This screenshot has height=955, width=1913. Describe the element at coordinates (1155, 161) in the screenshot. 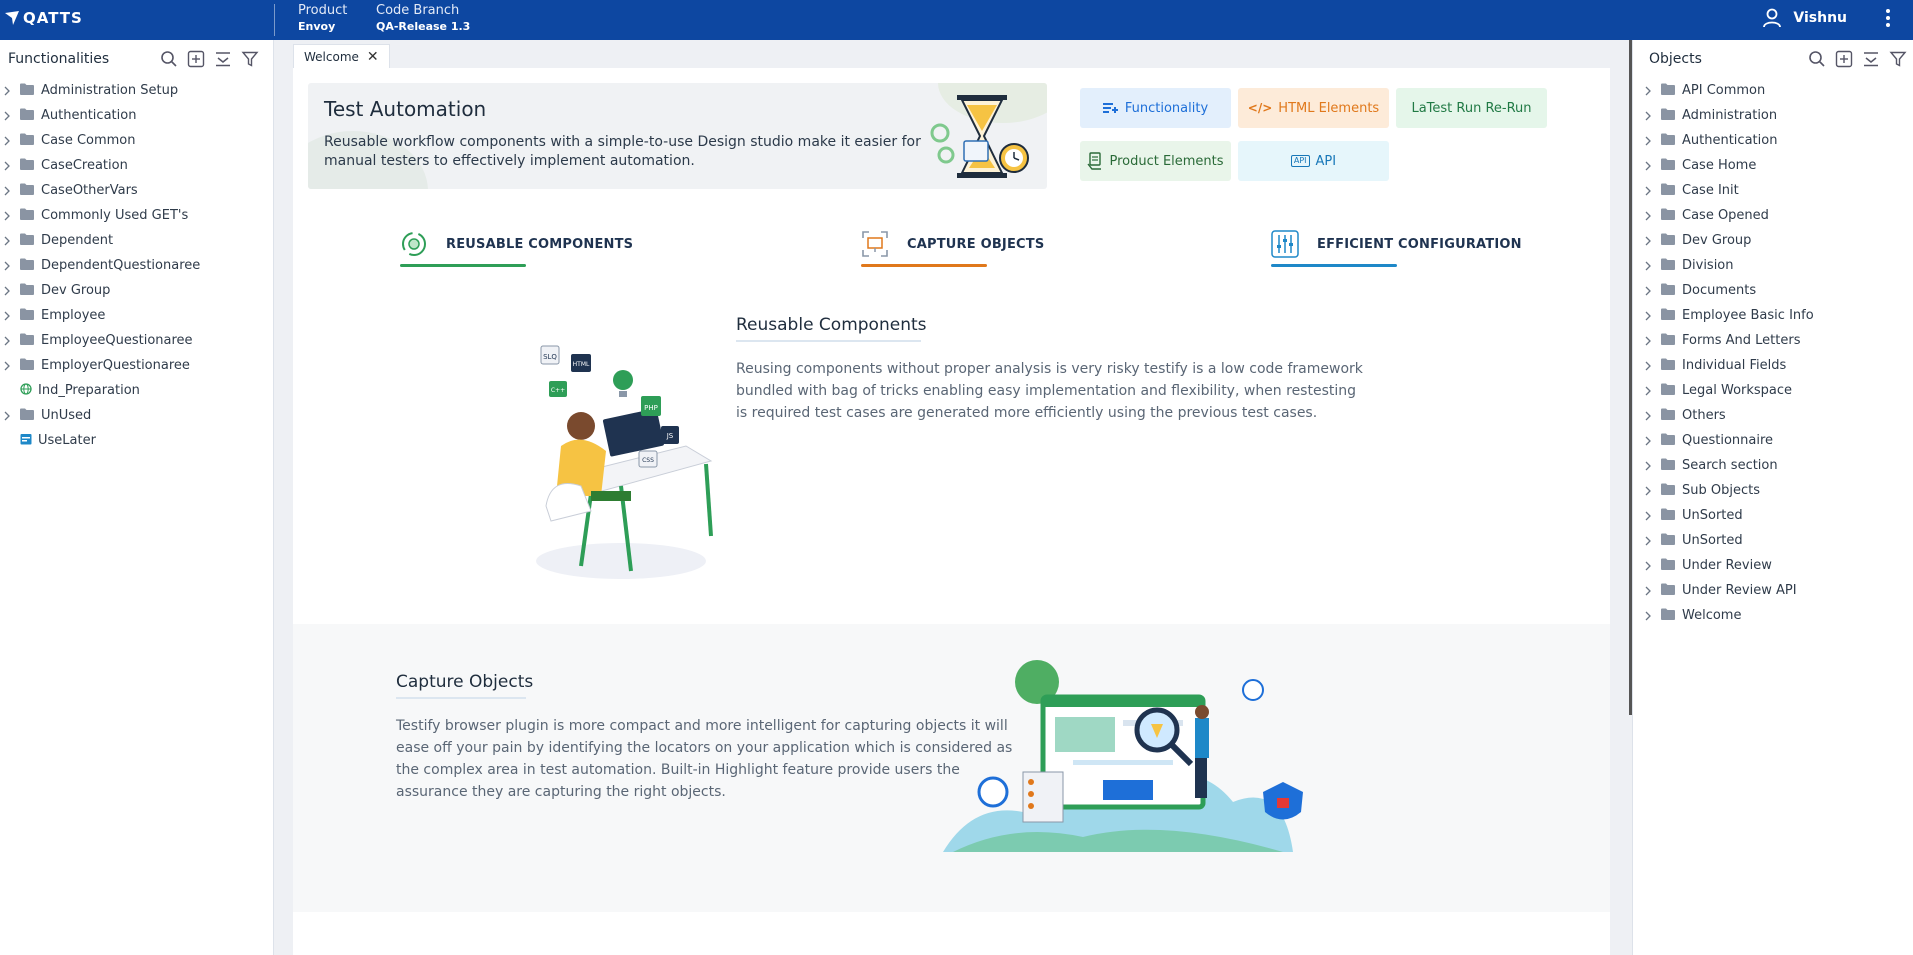

I see `product-elements-button: Product Elements` at that location.